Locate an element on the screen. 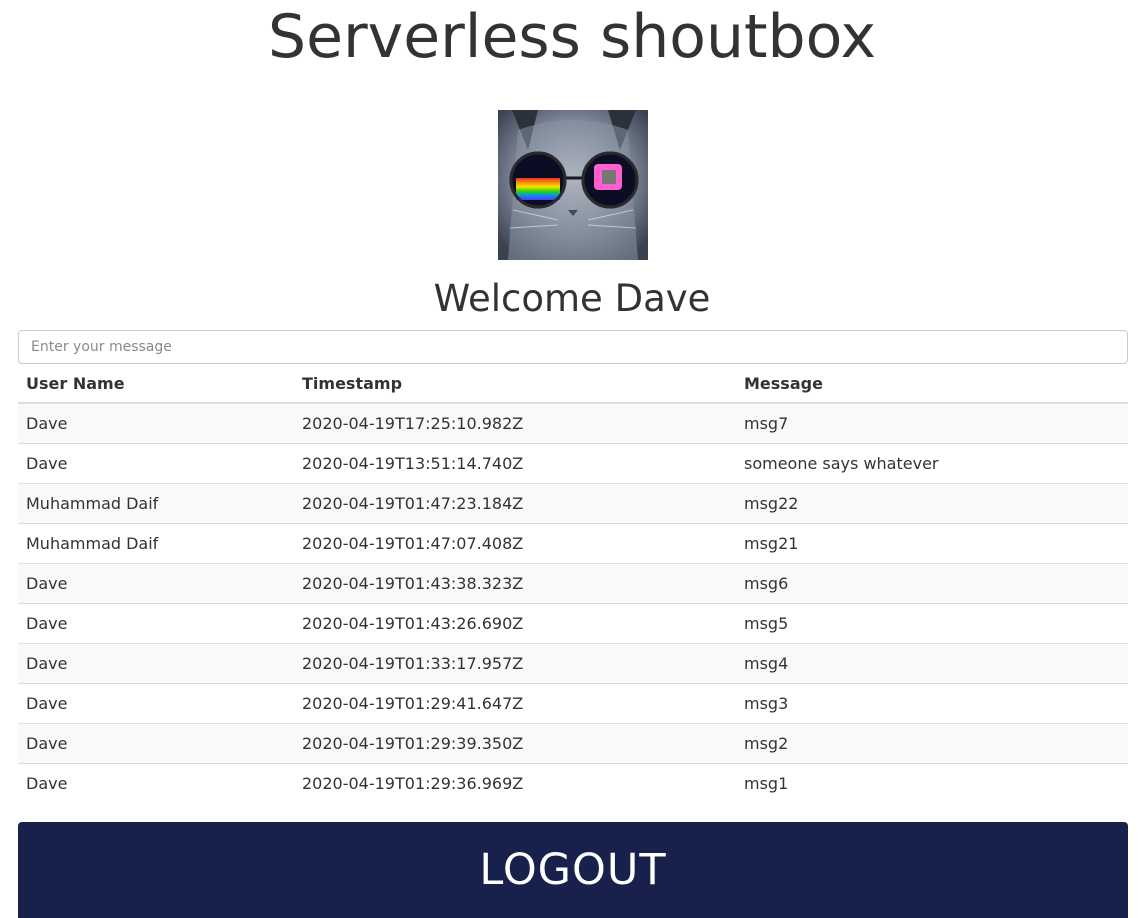 This screenshot has width=1144, height=918. cell-message: msg5 is located at coordinates (932, 623).